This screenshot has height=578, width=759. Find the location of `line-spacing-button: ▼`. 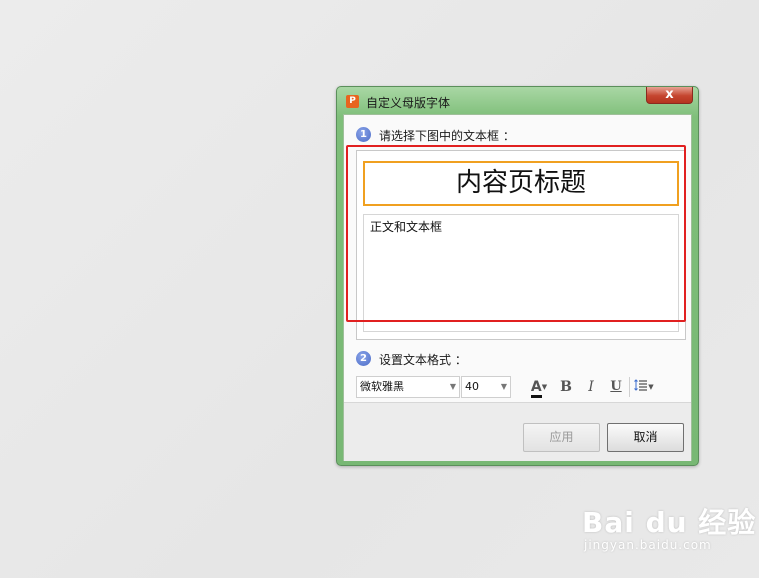

line-spacing-button: ▼ is located at coordinates (643, 387).